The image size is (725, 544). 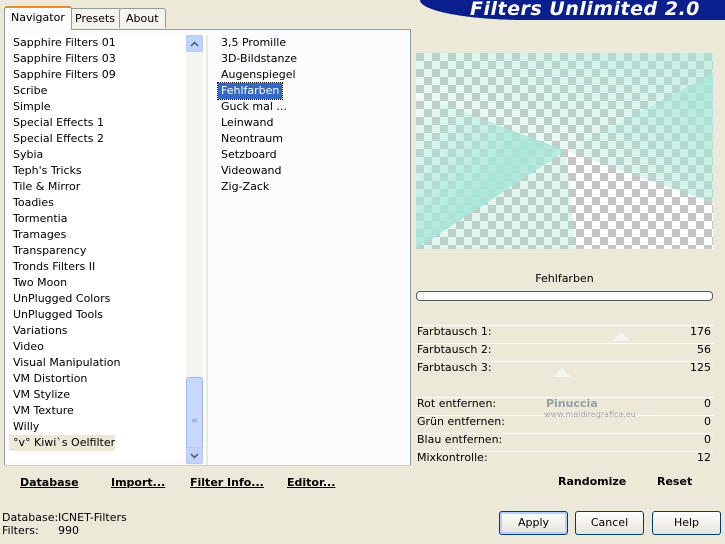 I want to click on param-value: 125, so click(x=700, y=367).